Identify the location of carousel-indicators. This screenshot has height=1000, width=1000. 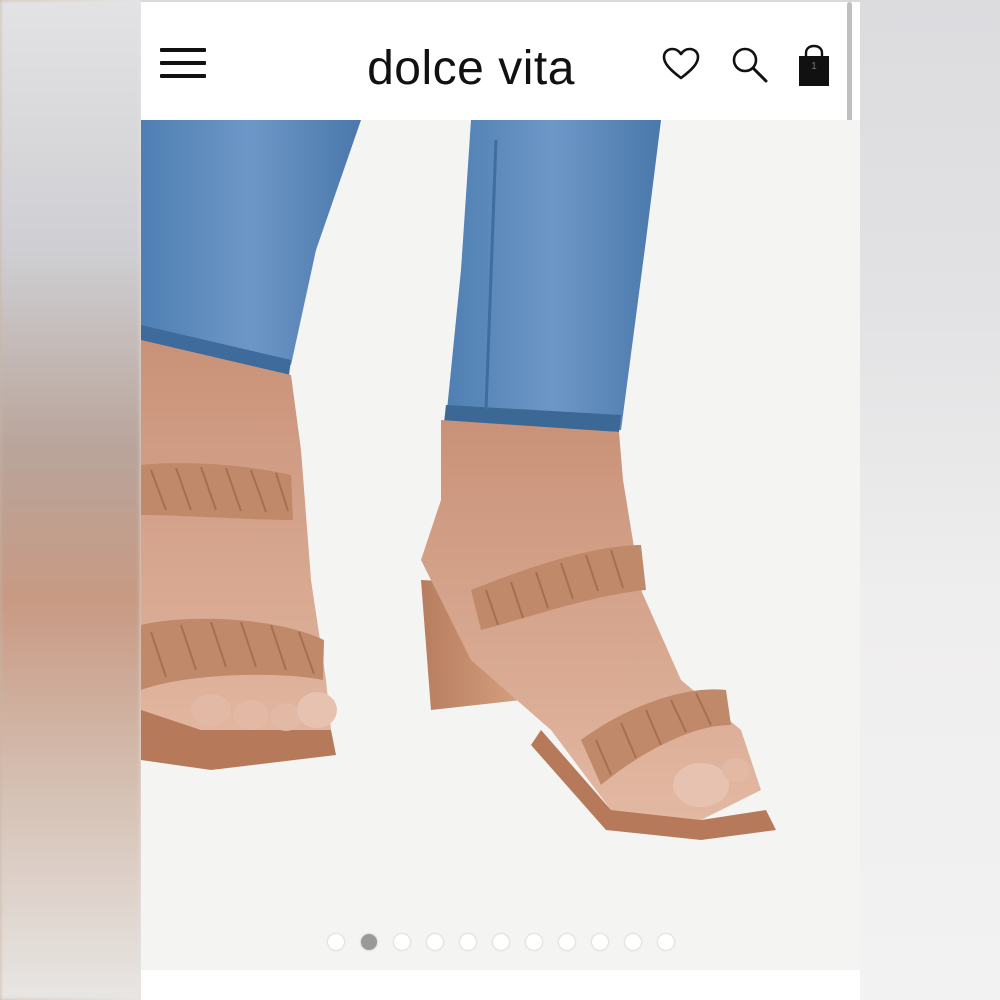
(500, 944).